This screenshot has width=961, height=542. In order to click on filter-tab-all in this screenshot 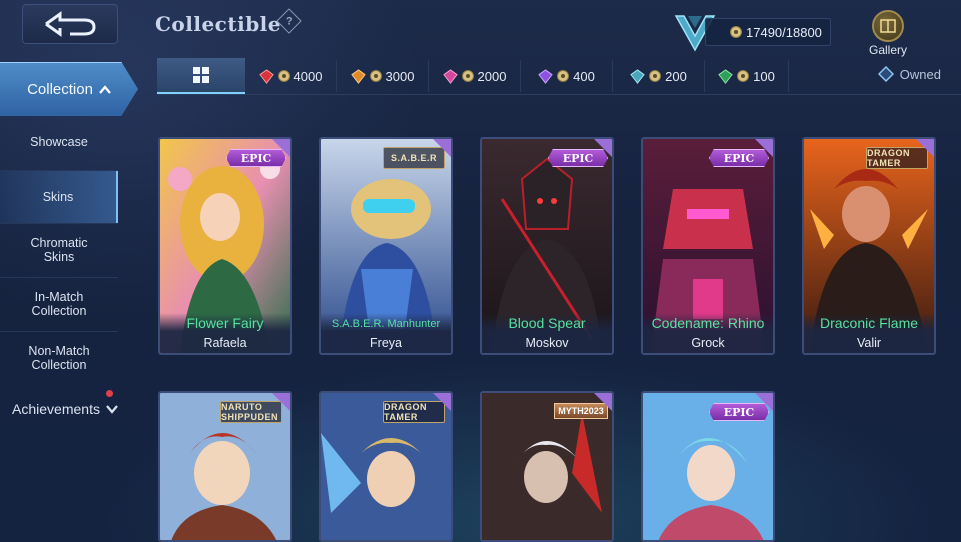, I will do `click(201, 76)`.